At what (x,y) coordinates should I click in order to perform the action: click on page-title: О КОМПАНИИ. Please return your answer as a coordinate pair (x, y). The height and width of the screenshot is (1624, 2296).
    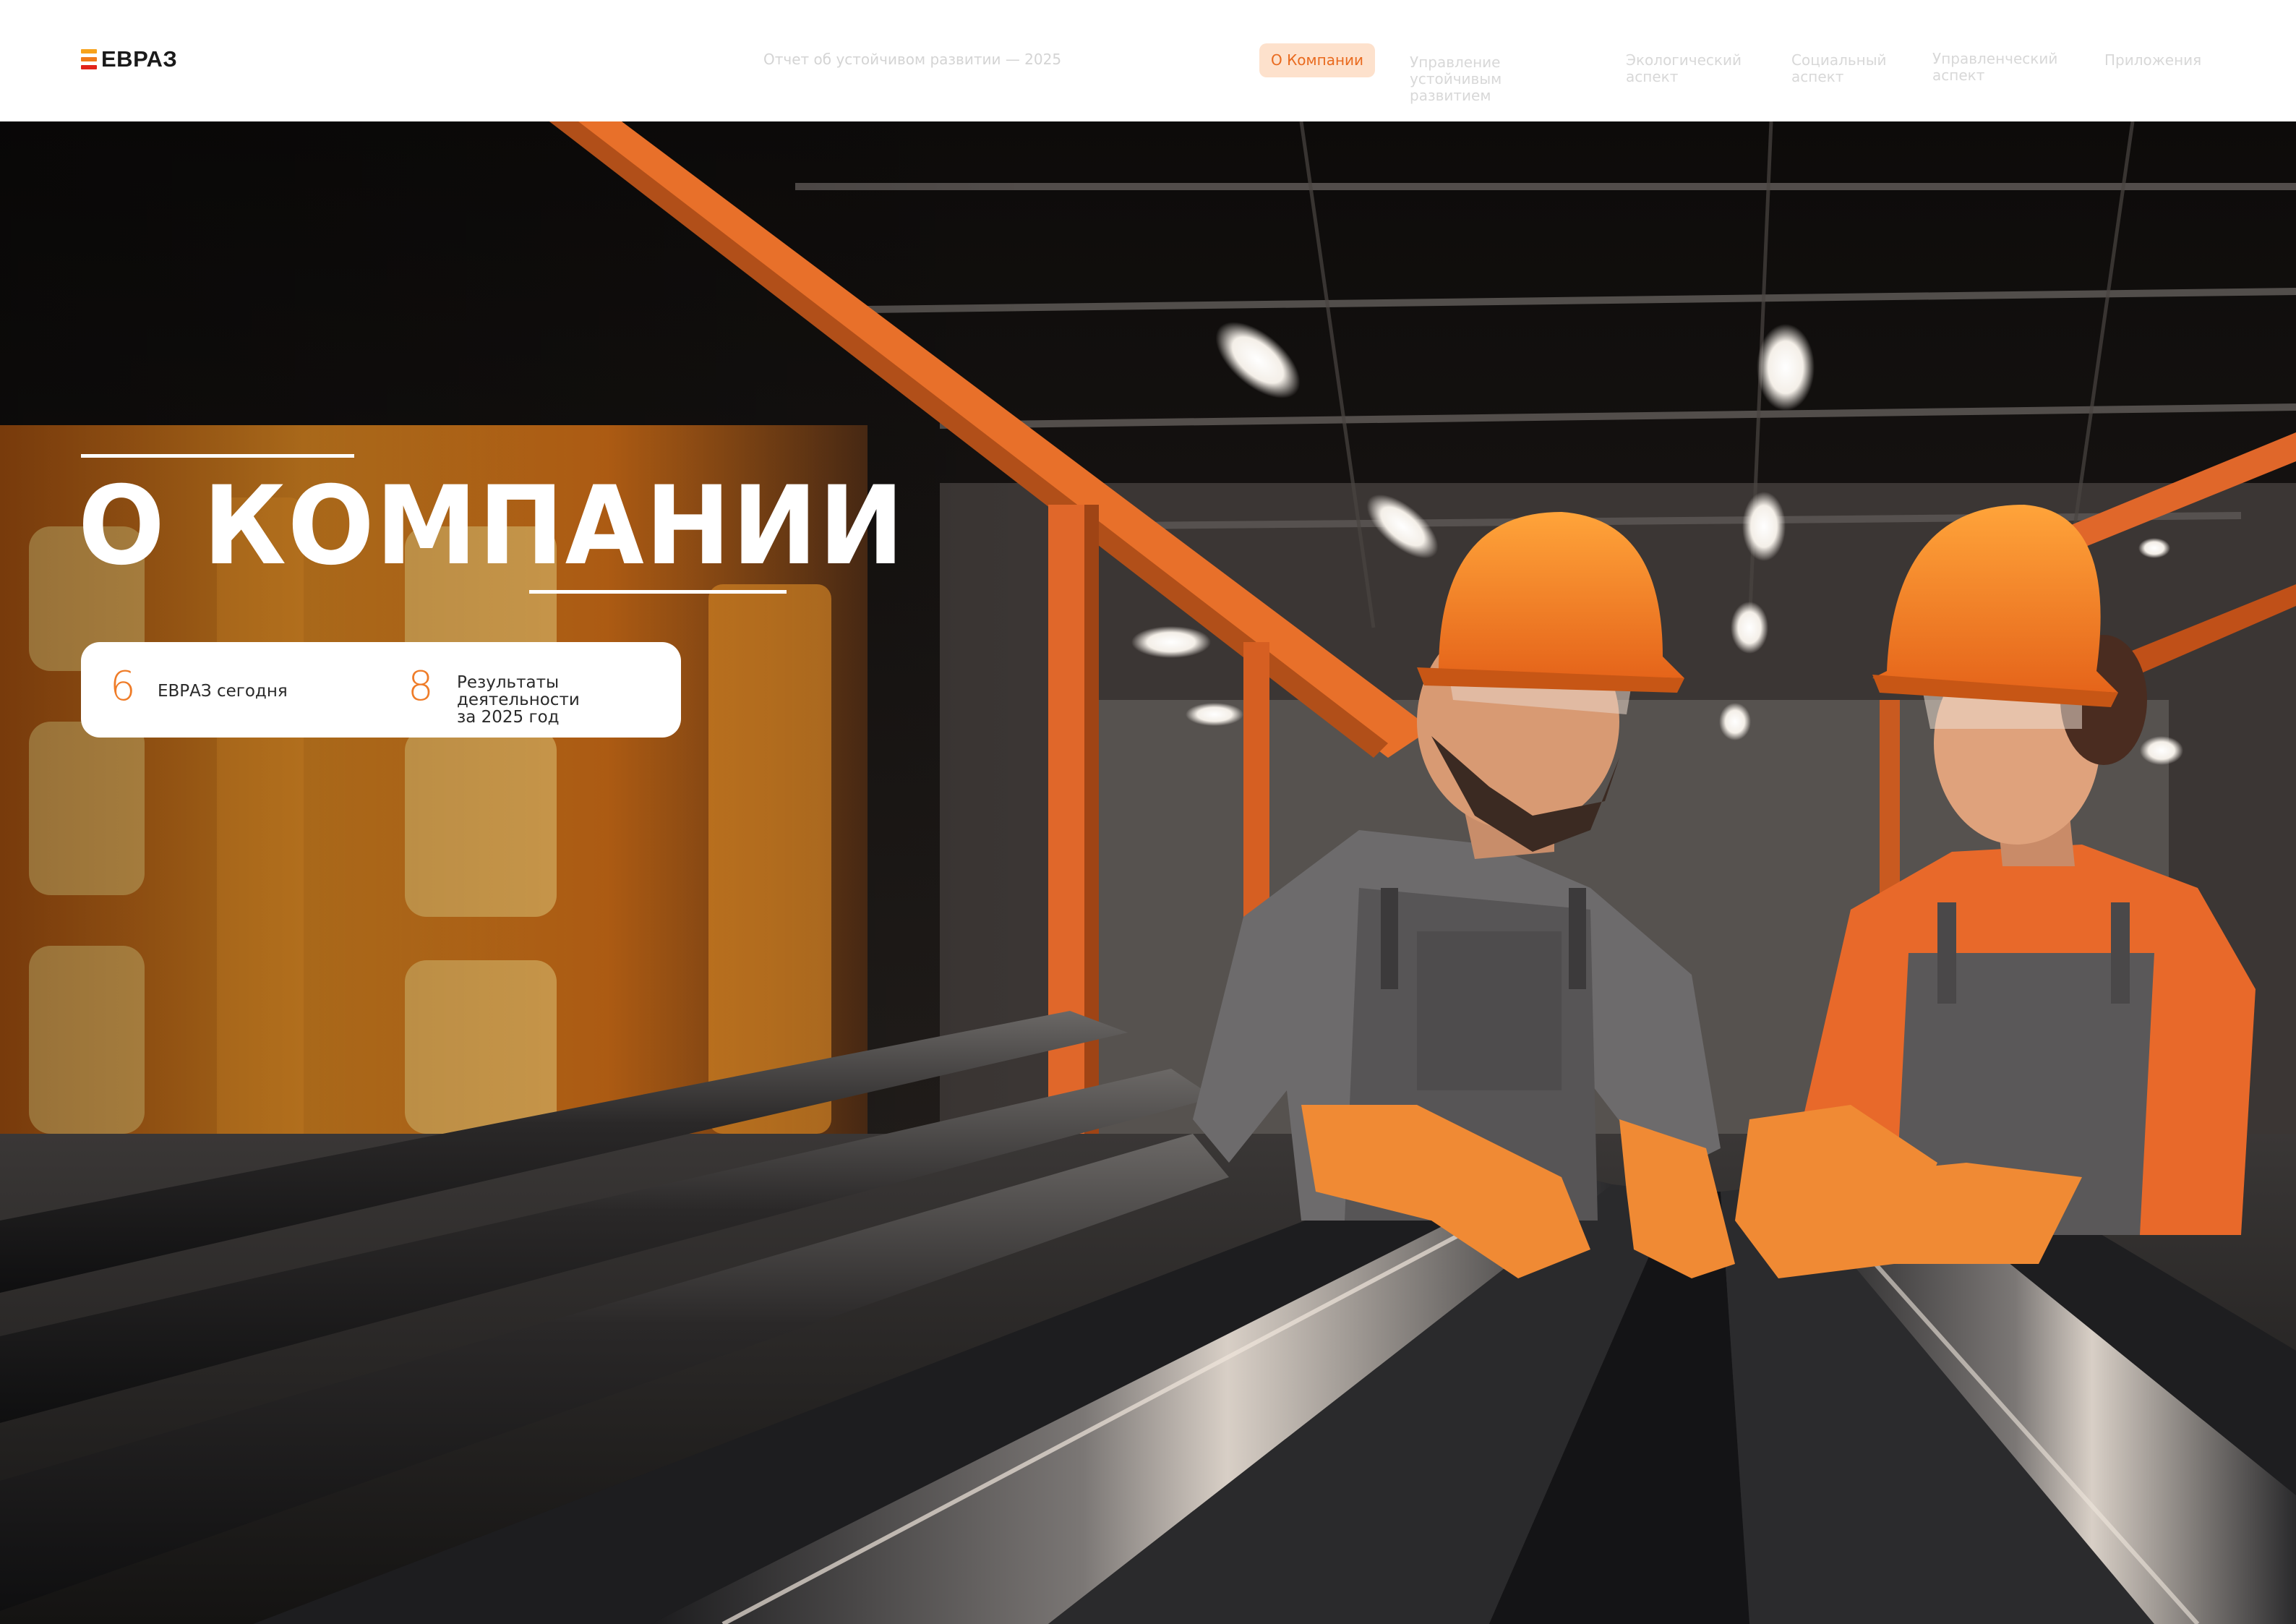
    Looking at the image, I should click on (492, 526).